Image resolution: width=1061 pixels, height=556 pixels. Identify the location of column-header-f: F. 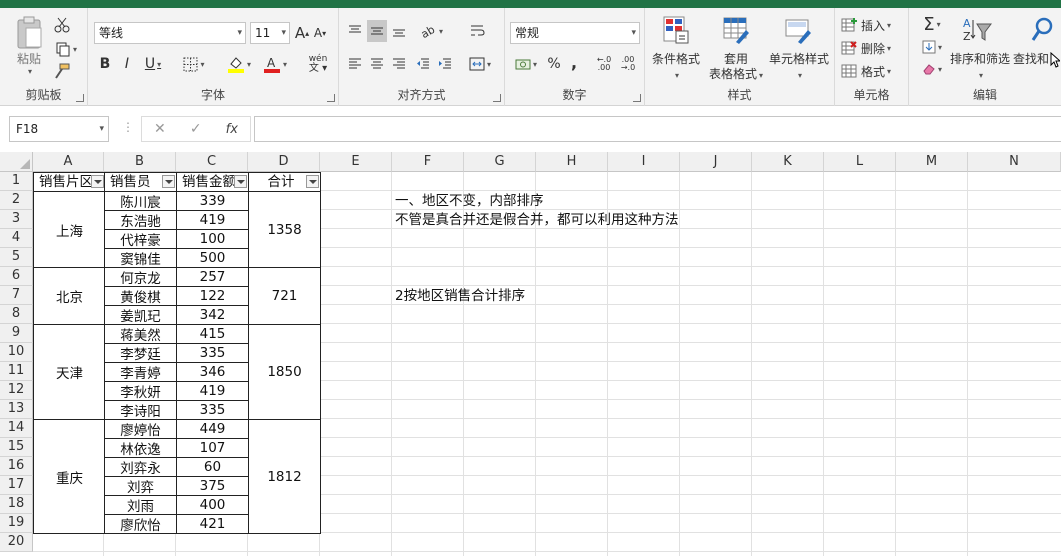
(428, 162).